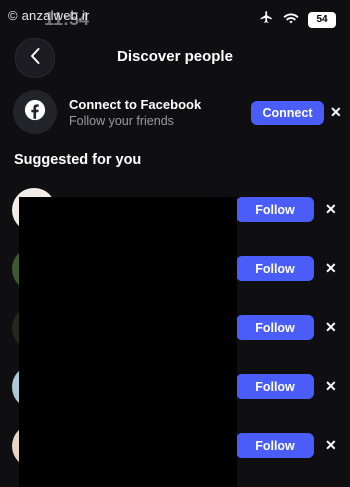 Image resolution: width=350 pixels, height=487 pixels. Describe the element at coordinates (266, 19) in the screenshot. I see `airplane-mode-icon` at that location.